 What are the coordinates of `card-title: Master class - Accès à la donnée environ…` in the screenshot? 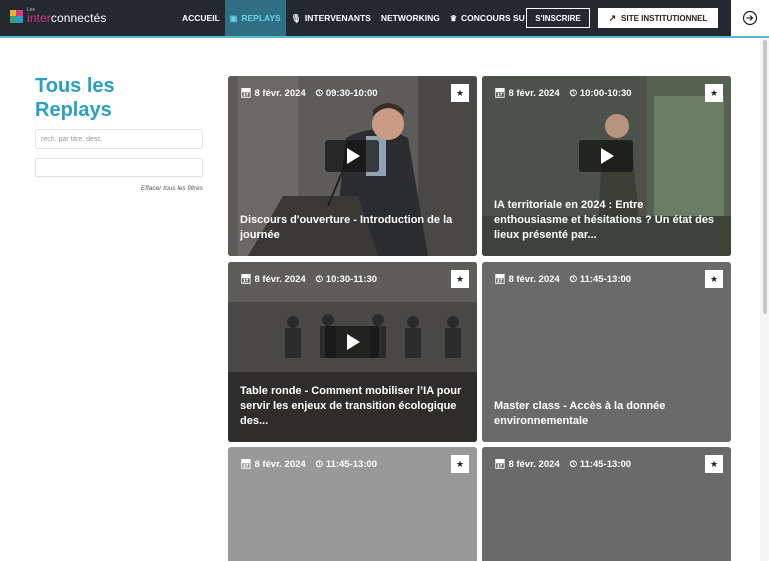 It's located at (580, 413).